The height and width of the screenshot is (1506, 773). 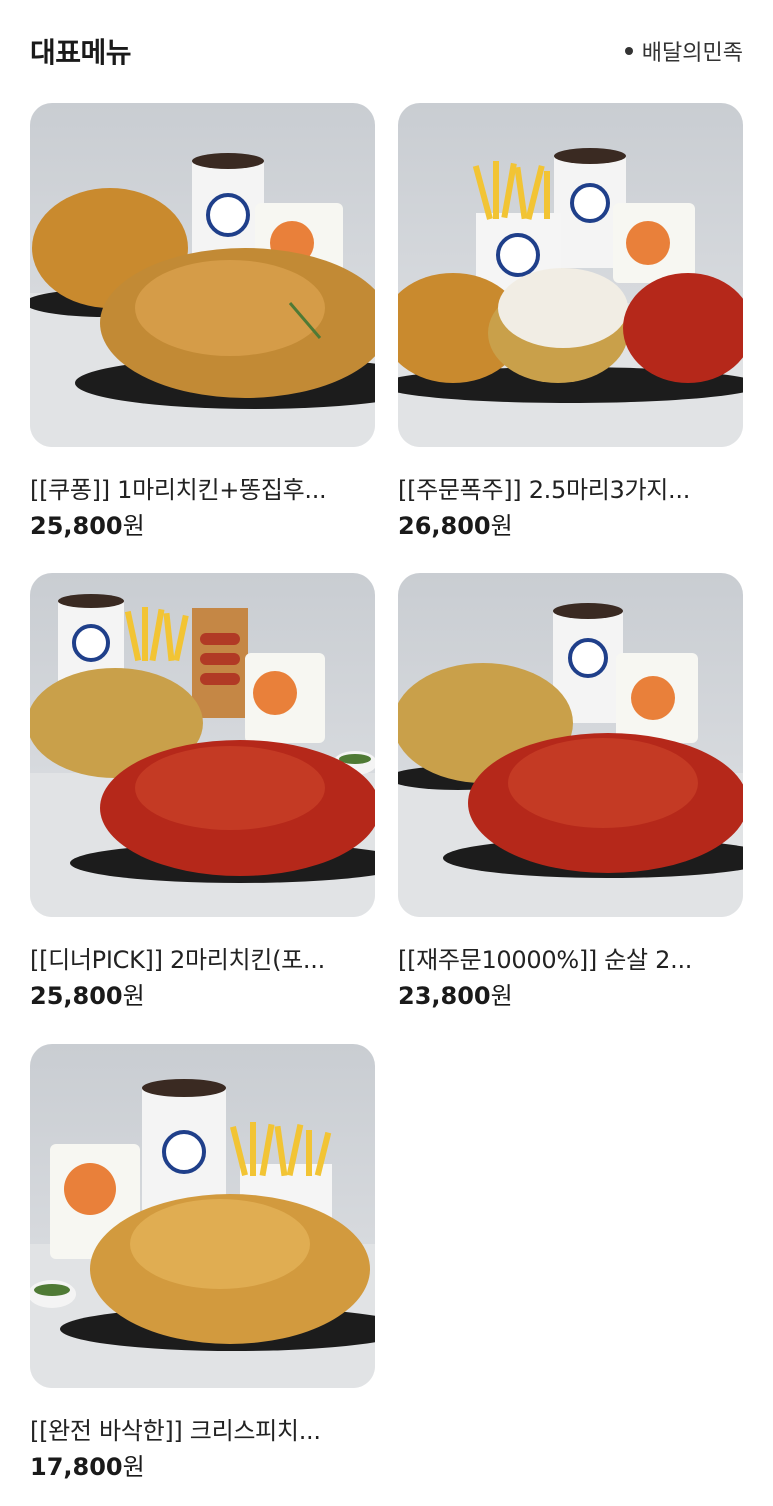 I want to click on source-label: 배달의민족, so click(x=683, y=51).